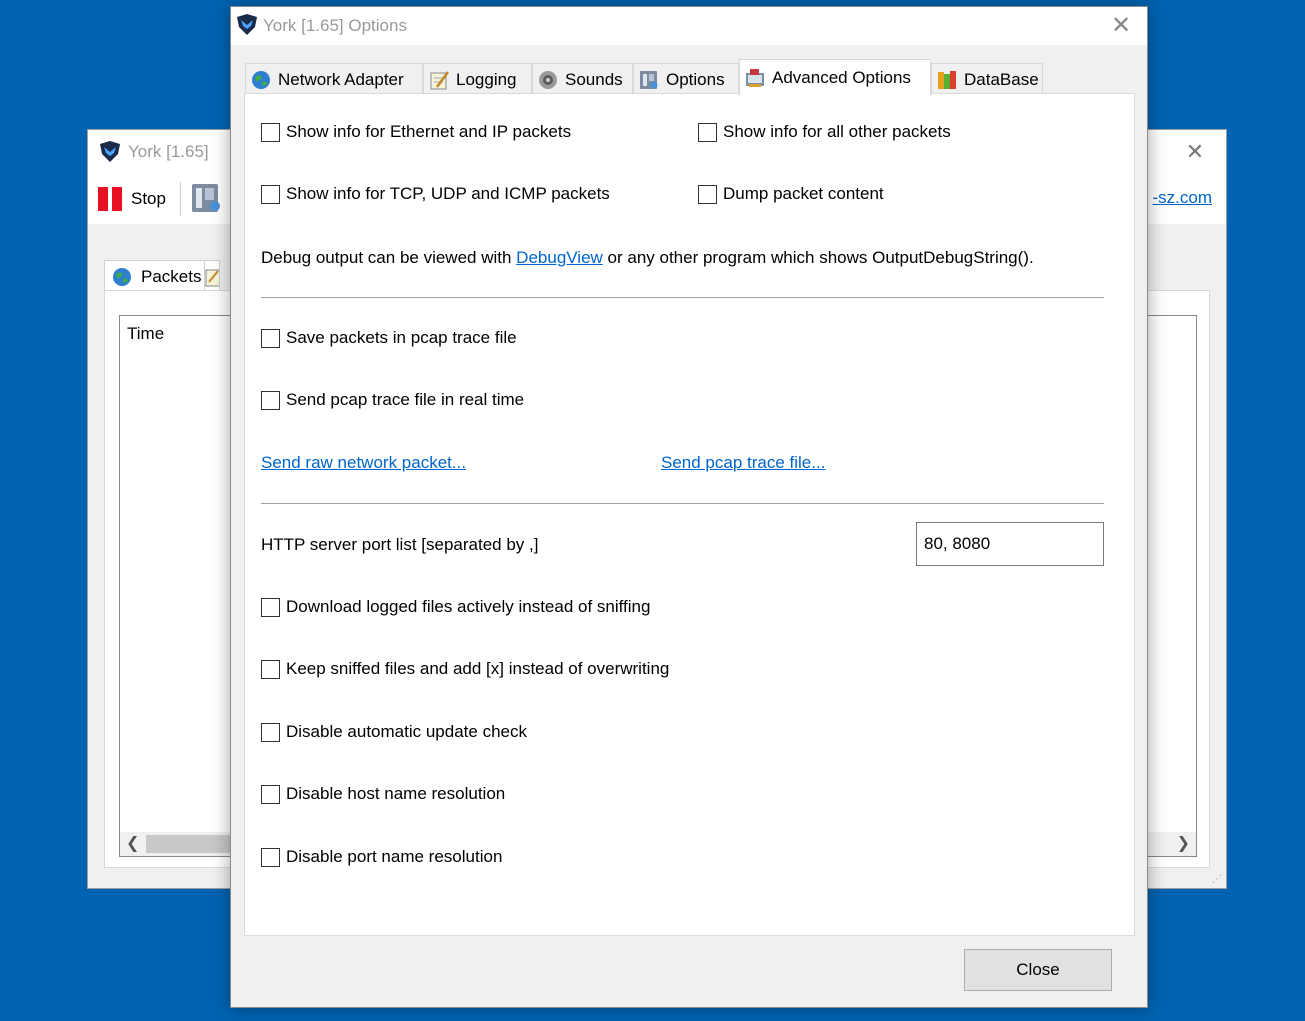 The height and width of the screenshot is (1021, 1305). I want to click on http-port-label: HTTP server port list [separated by ,], so click(400, 544).